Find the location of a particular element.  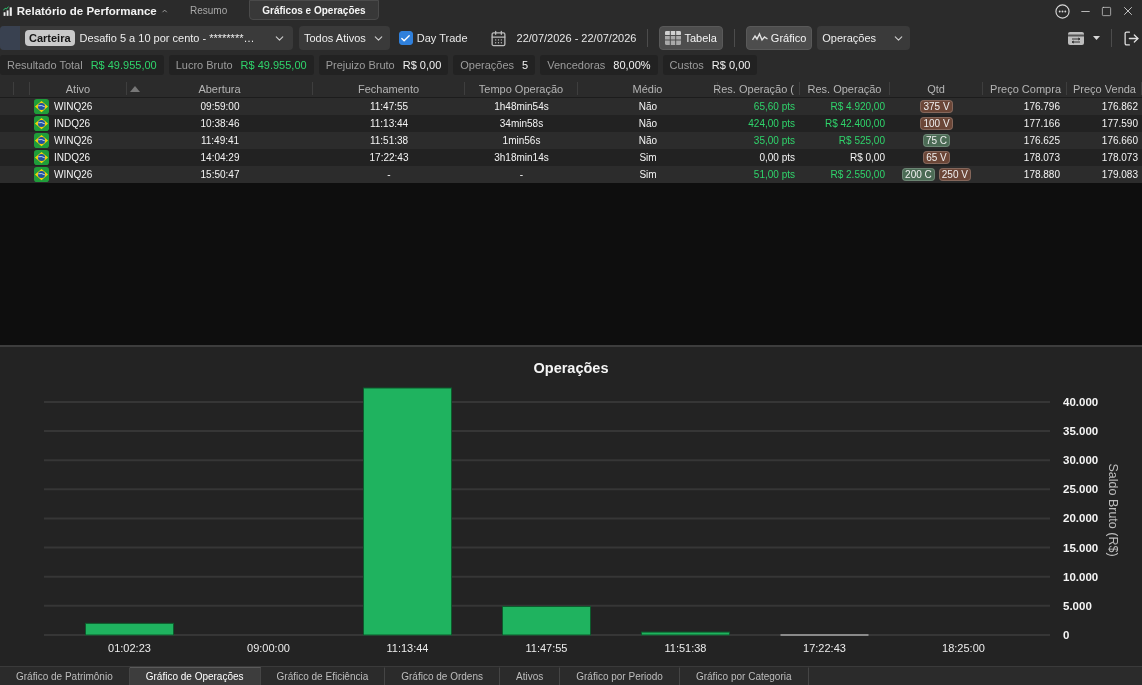

exit-icon is located at coordinates (1131, 38).